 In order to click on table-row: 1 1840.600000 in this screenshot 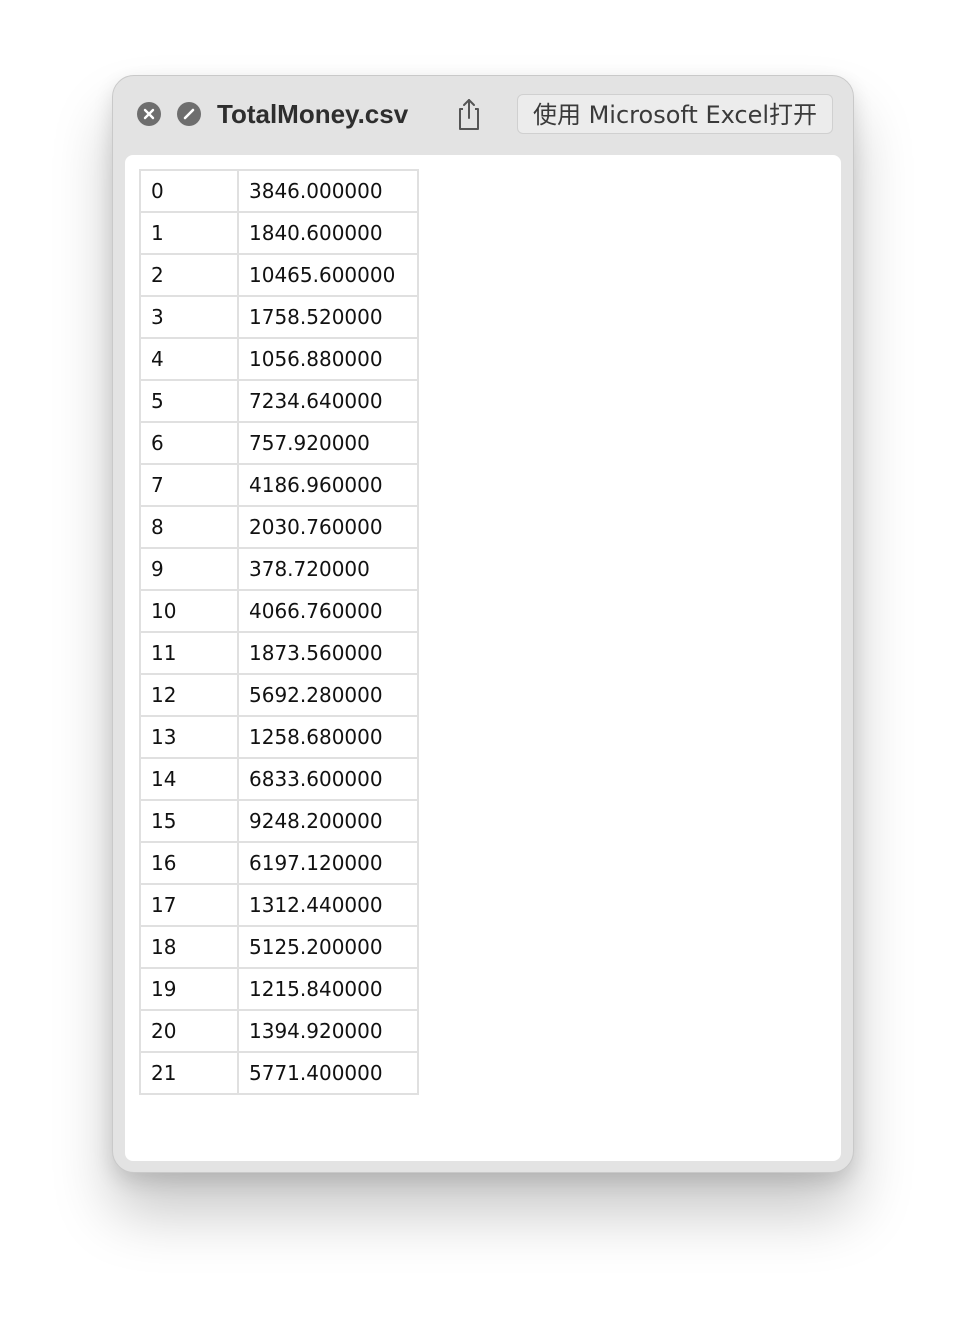, I will do `click(279, 233)`.